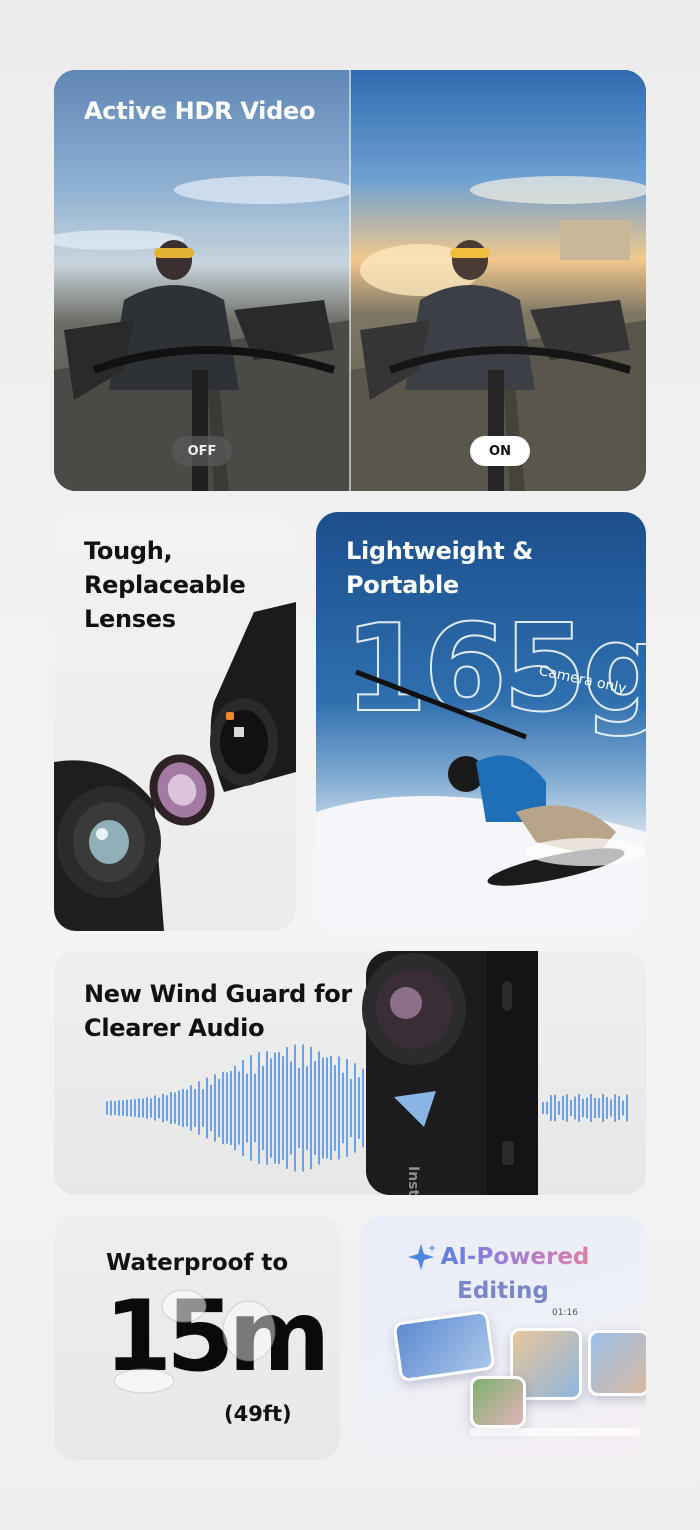 The height and width of the screenshot is (1530, 700). I want to click on comparison-divider, so click(350, 280).